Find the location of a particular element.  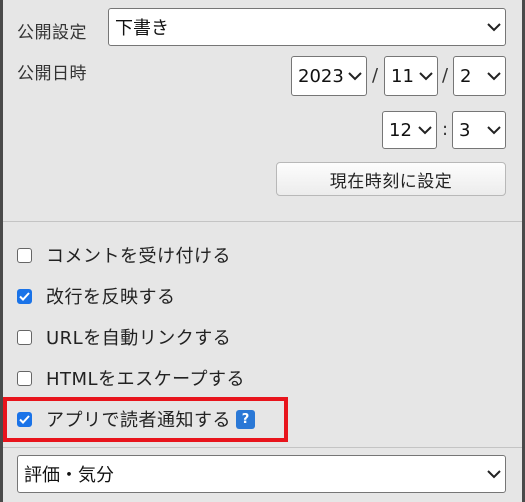

publish-datetime-label: 公開日時 is located at coordinates (52, 74).